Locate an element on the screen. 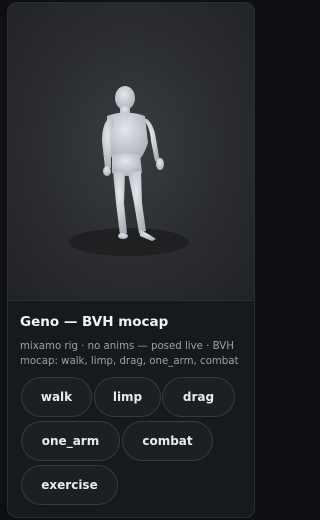  anim-chip-combat: combat is located at coordinates (167, 441).